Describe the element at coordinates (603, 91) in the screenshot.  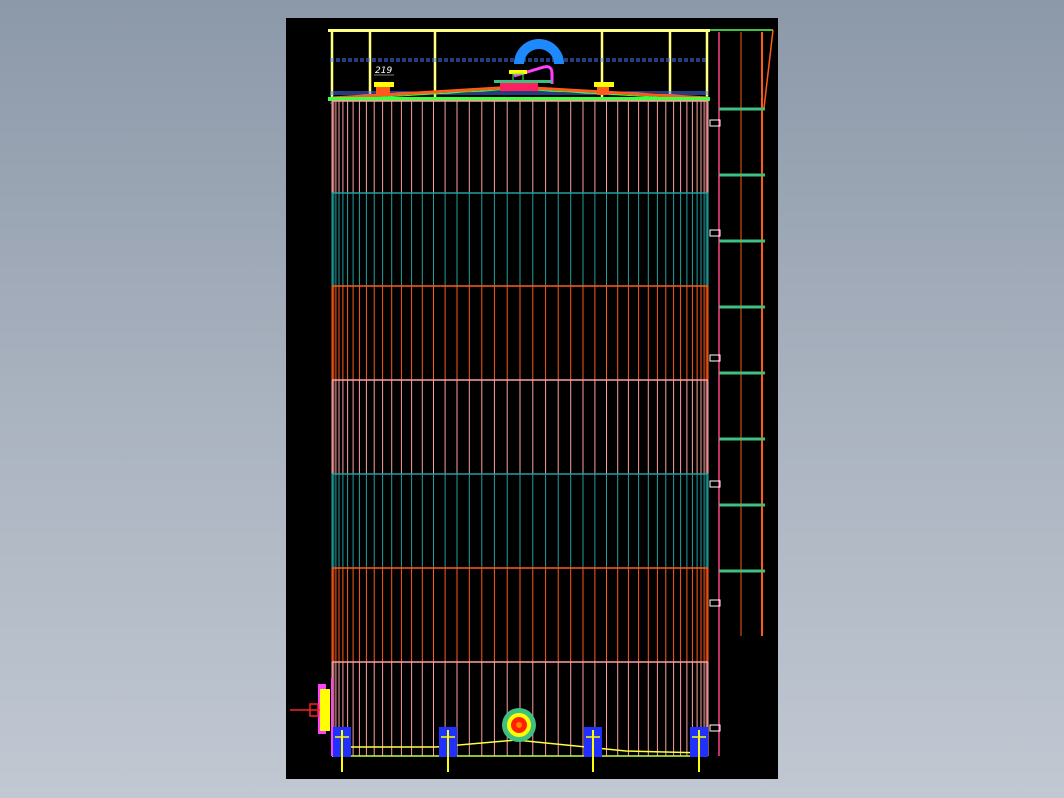
I see `roof-nozzle-right-body` at that location.